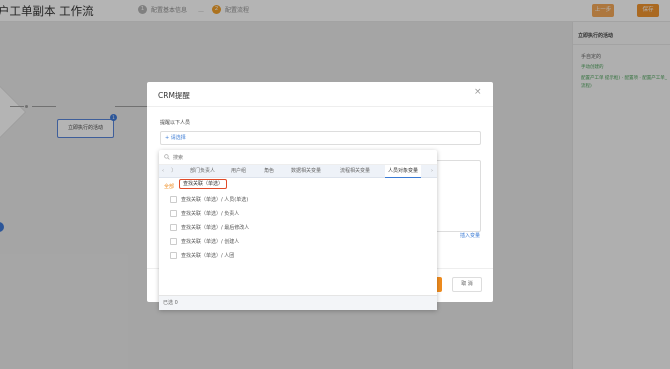  What do you see at coordinates (238, 171) in the screenshot?
I see `tab-user-group: 用户组` at bounding box center [238, 171].